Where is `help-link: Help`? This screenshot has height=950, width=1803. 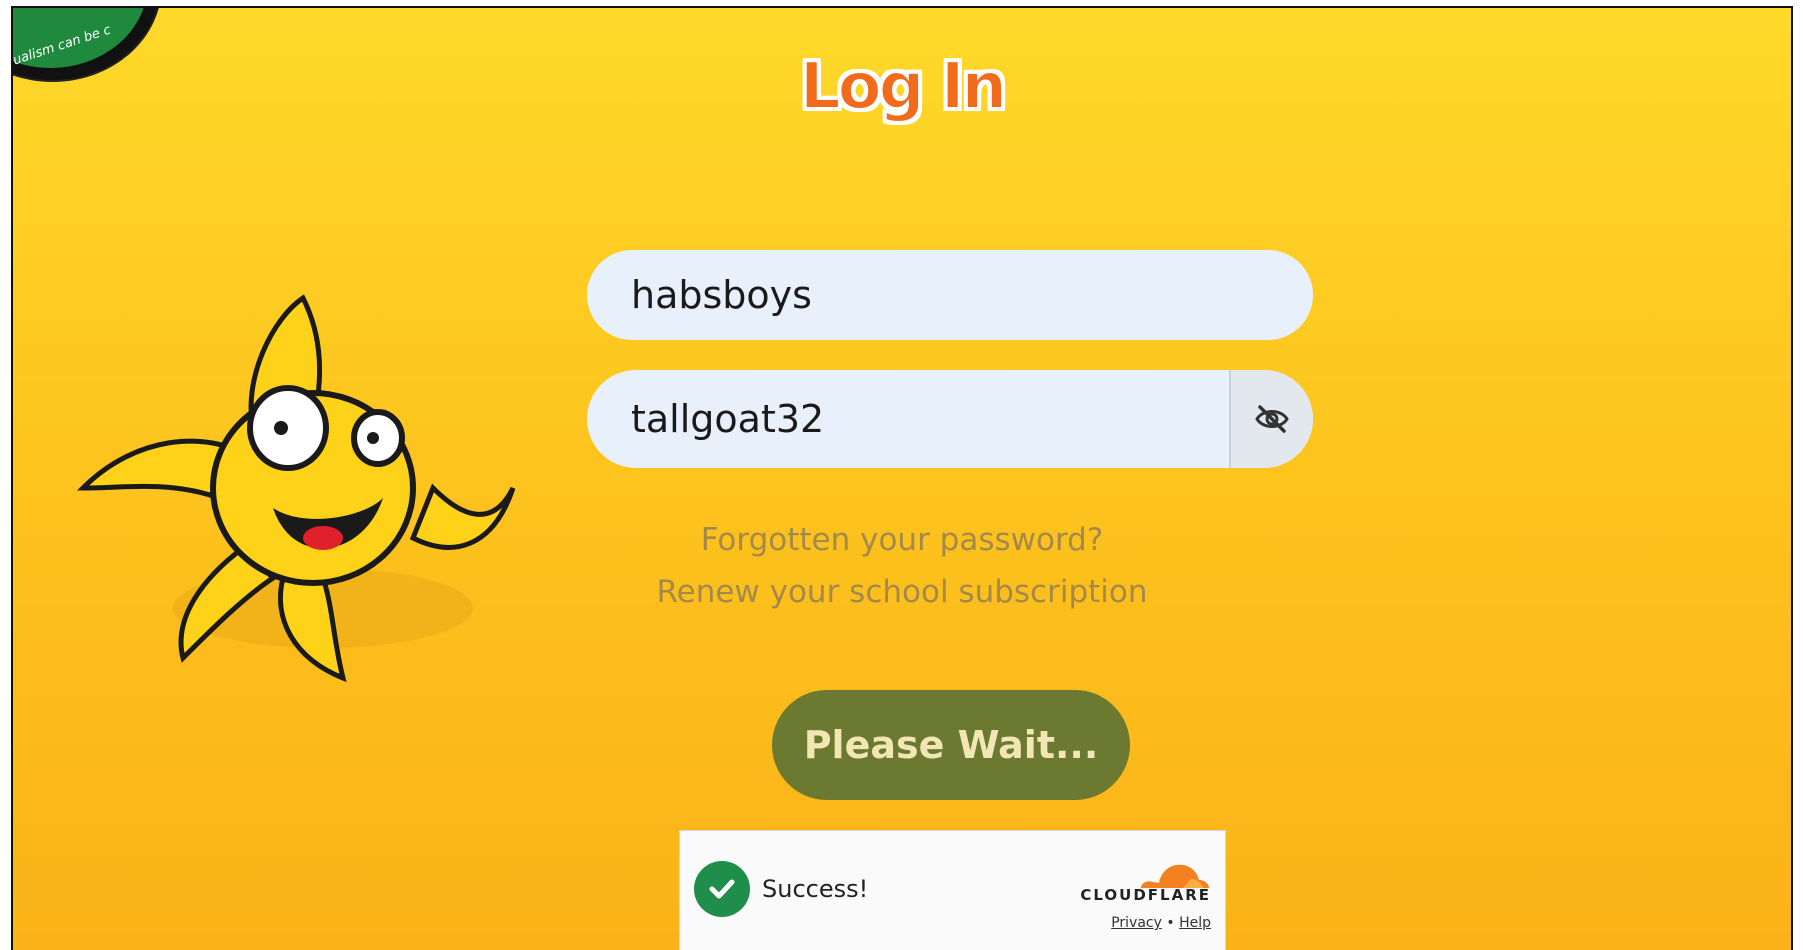
help-link: Help is located at coordinates (1195, 923).